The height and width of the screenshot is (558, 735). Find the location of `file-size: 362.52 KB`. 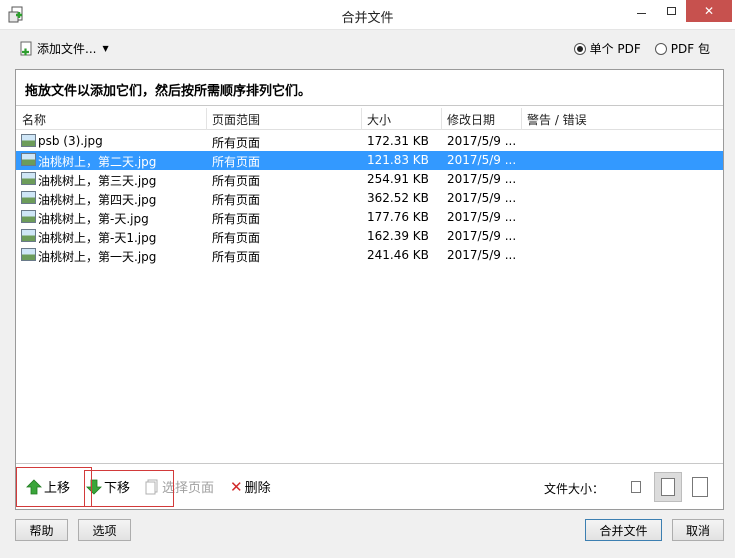

file-size: 362.52 KB is located at coordinates (398, 198).